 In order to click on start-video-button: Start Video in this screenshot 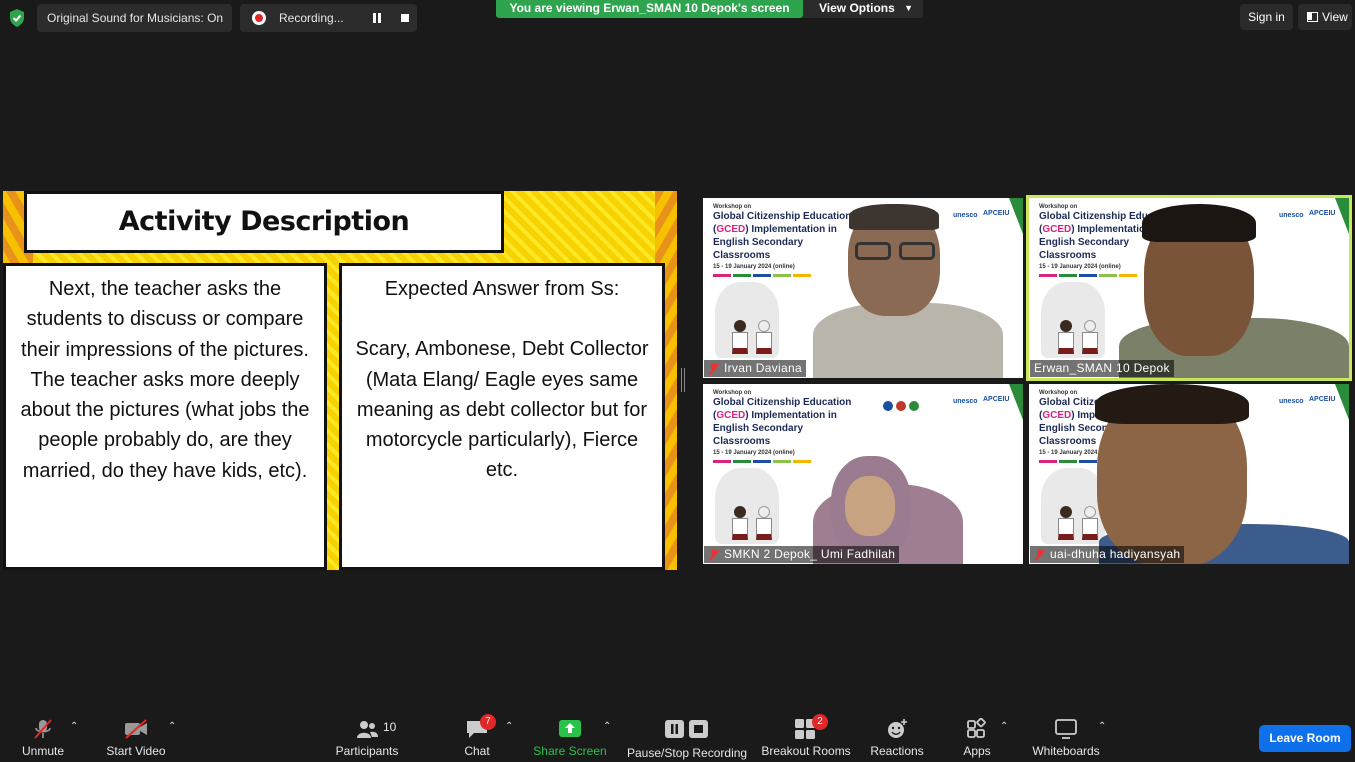, I will do `click(136, 735)`.